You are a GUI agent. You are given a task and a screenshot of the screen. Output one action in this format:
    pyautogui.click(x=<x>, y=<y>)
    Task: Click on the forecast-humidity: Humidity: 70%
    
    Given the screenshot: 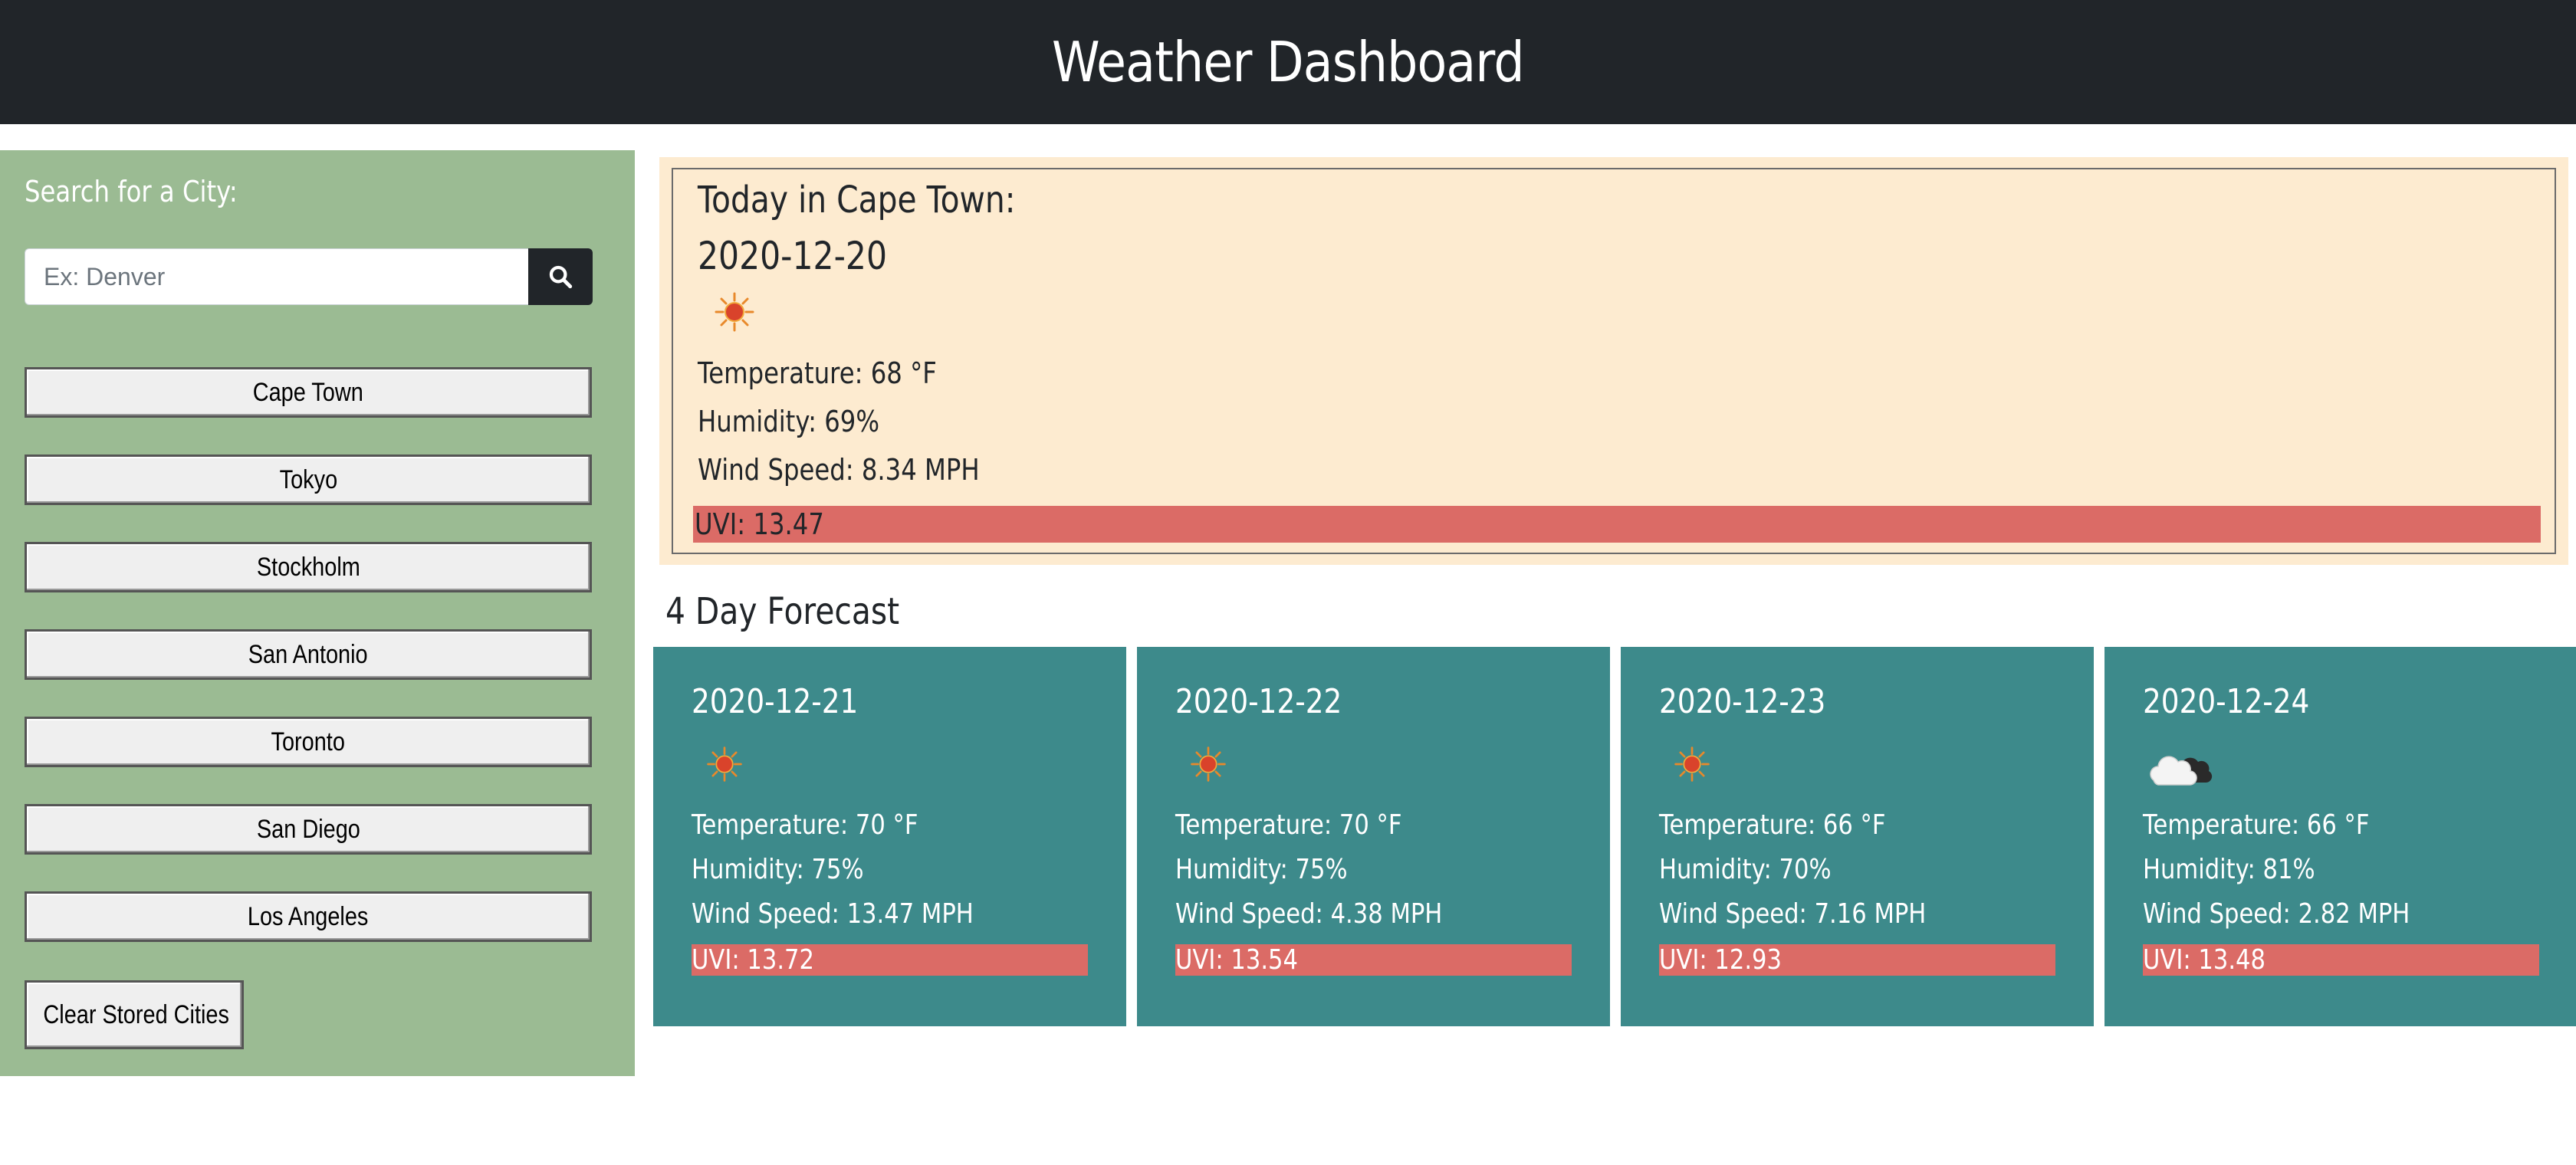 What is the action you would take?
    pyautogui.click(x=1745, y=869)
    